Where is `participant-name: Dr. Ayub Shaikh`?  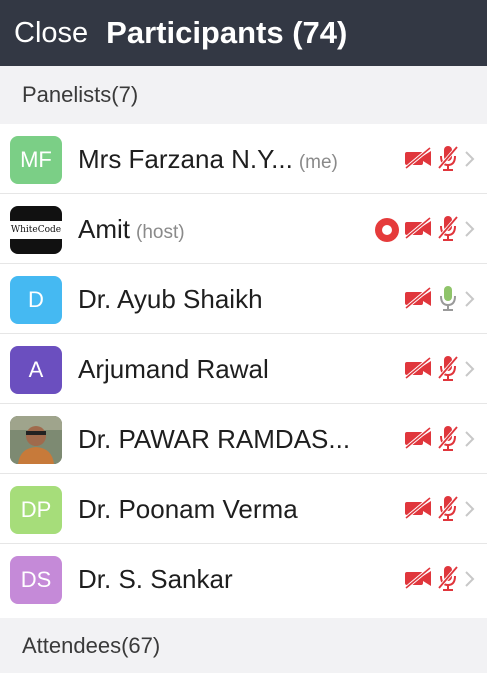
participant-name: Dr. Ayub Shaikh is located at coordinates (170, 299).